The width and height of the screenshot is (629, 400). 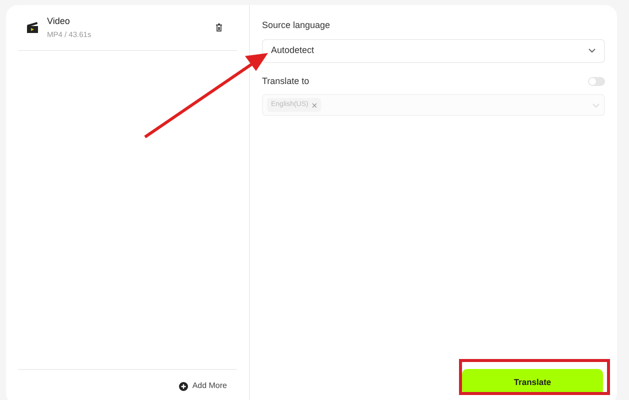 I want to click on source-language-dropdown: Autodetect, so click(x=433, y=50).